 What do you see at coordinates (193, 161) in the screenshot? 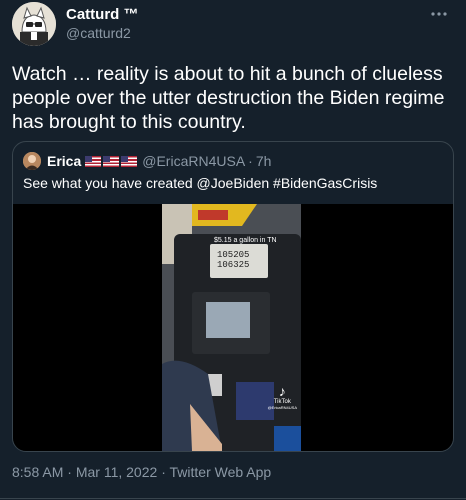
I see `quoted-author-handle: @EricaRN4USA` at bounding box center [193, 161].